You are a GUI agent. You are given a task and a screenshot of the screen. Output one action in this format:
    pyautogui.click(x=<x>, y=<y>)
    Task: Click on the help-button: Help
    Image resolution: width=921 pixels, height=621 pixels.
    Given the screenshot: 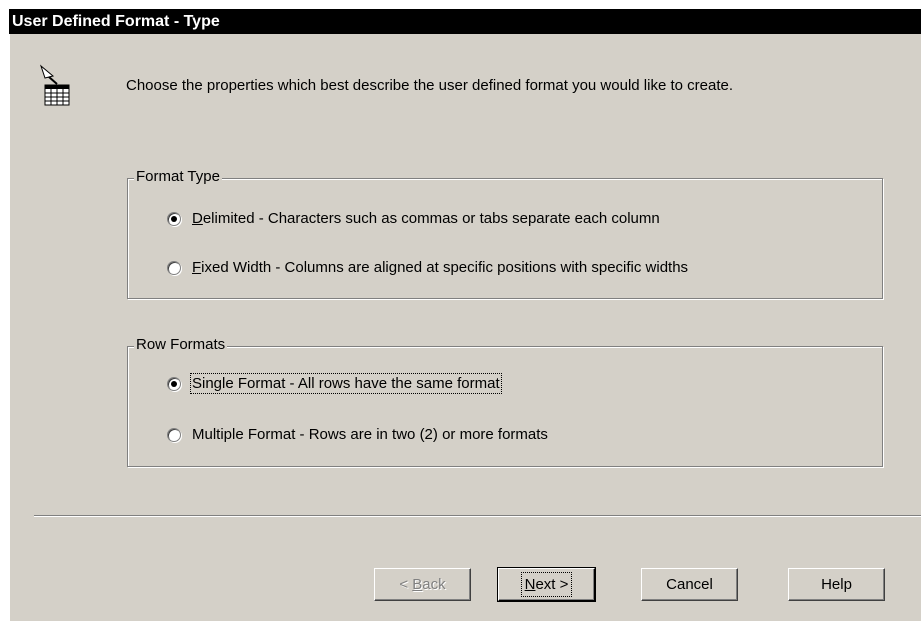 What is the action you would take?
    pyautogui.click(x=836, y=584)
    